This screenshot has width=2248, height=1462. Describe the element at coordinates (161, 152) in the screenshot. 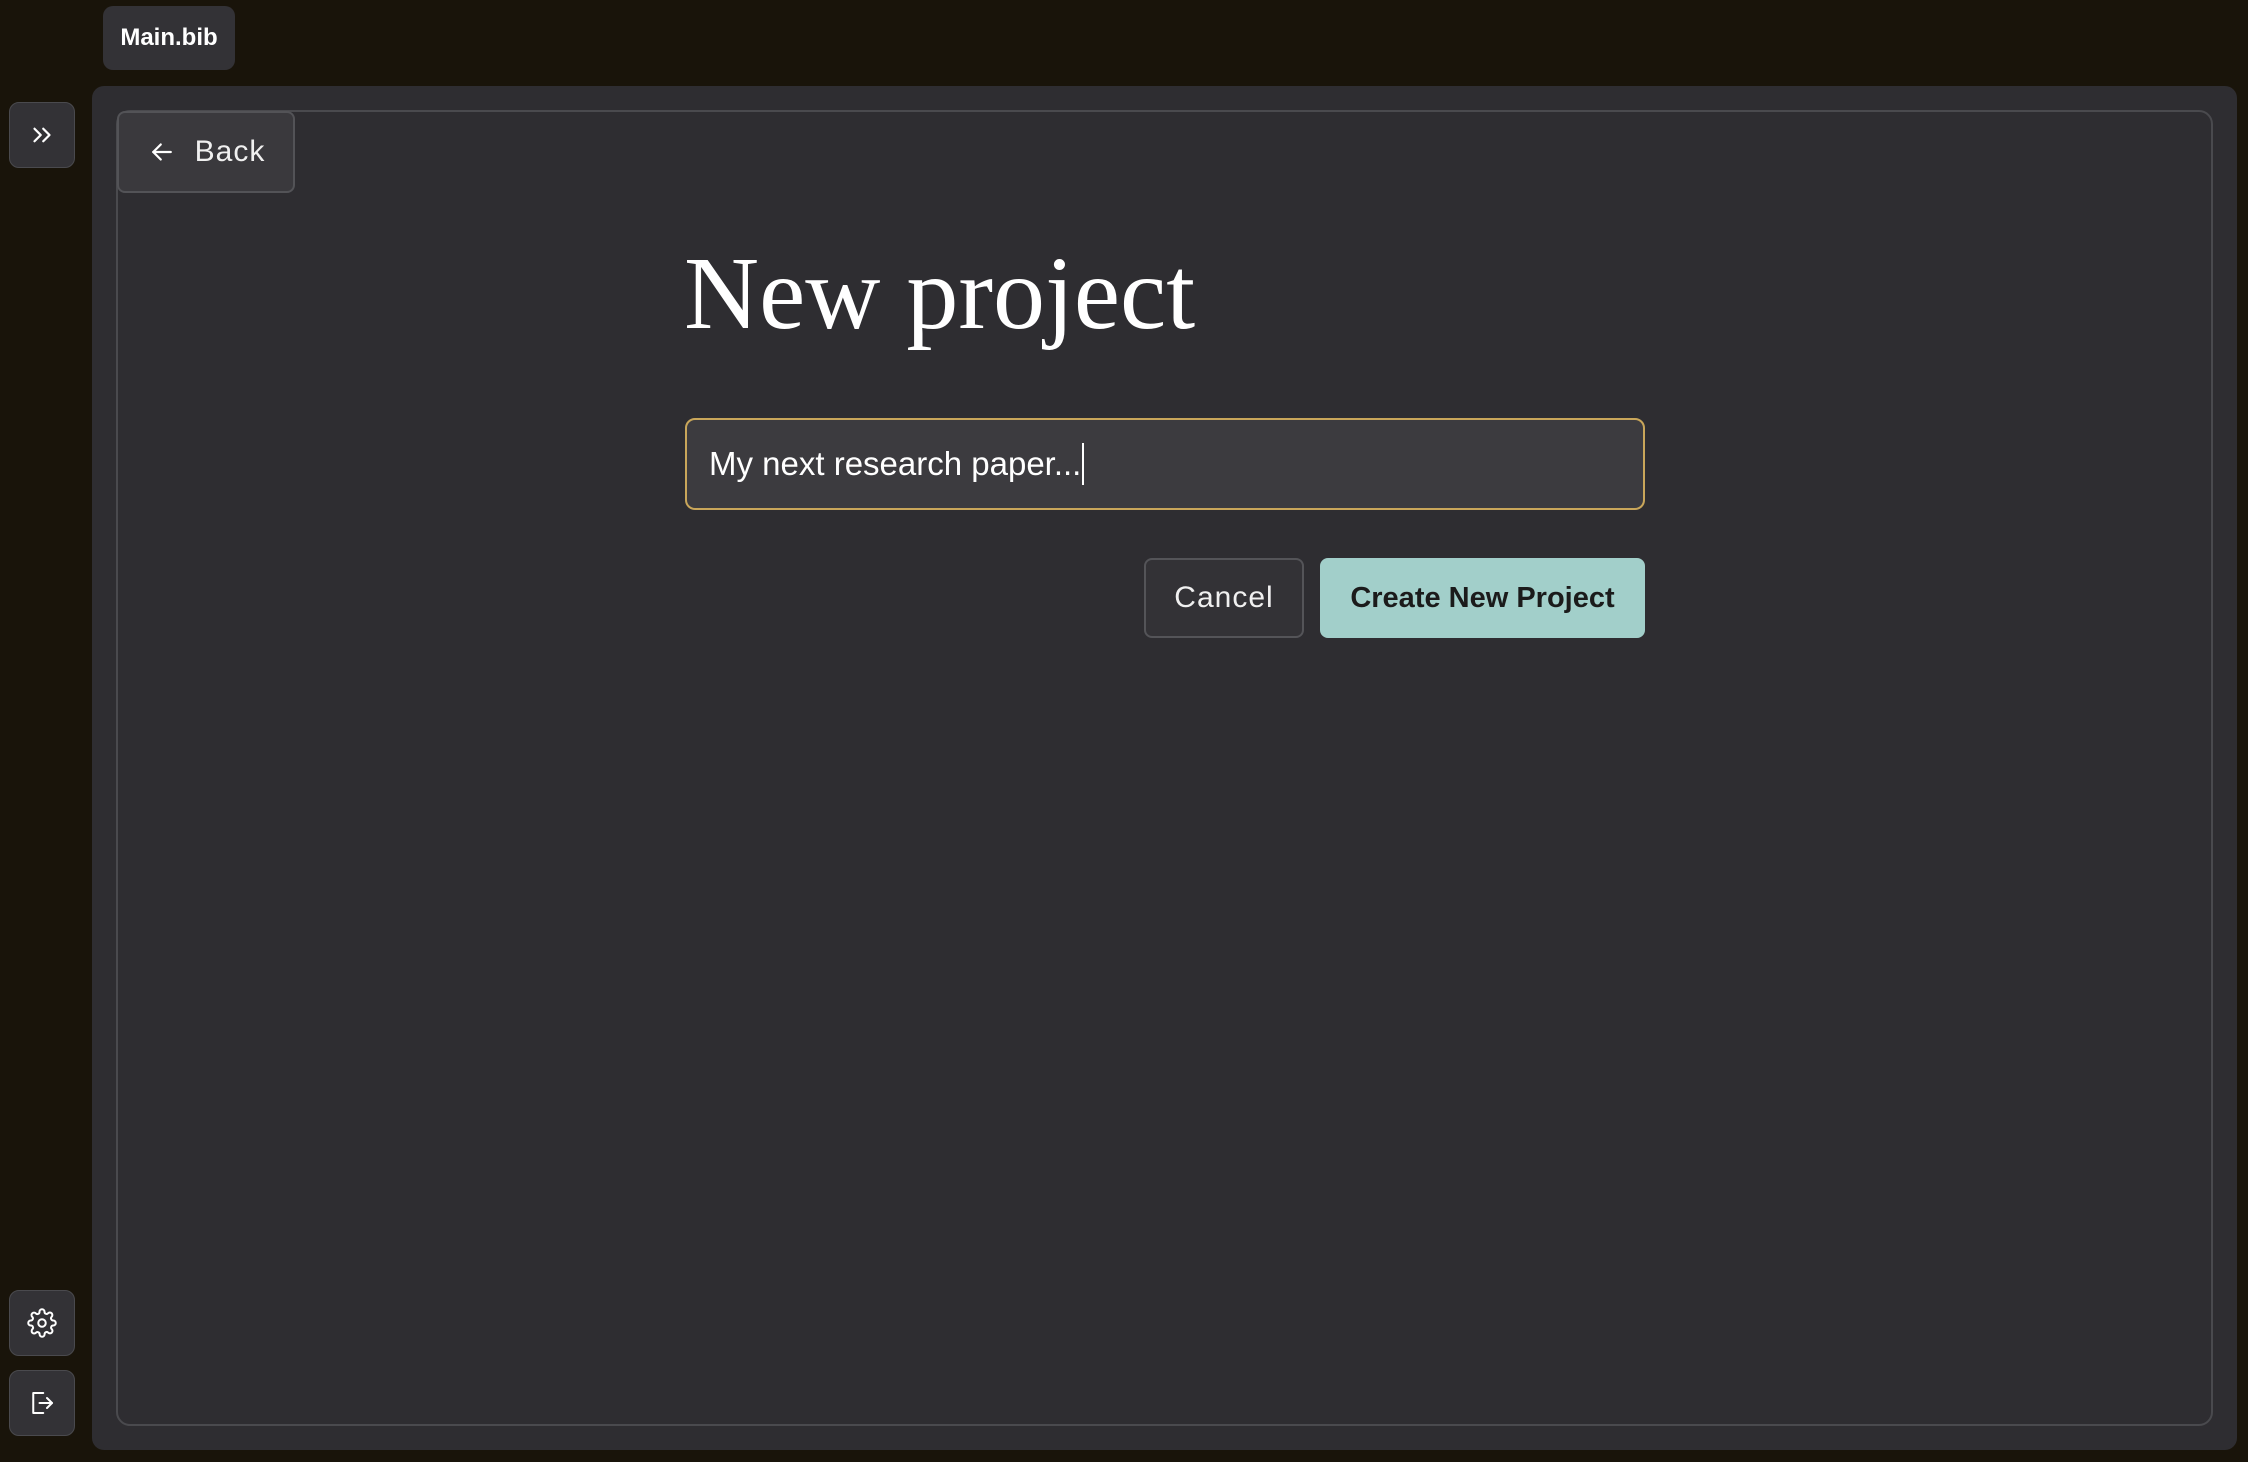

I see `arrow-left-icon` at that location.